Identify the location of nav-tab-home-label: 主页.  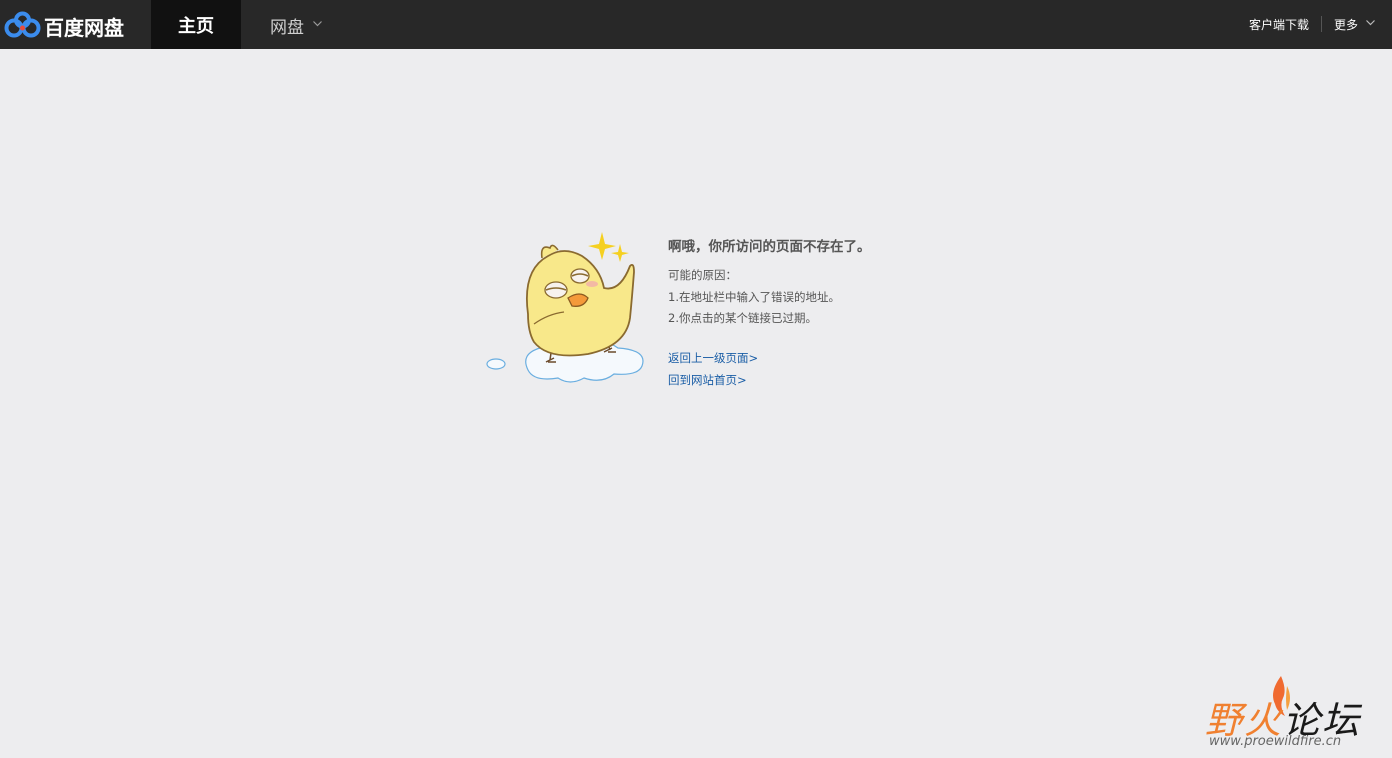
(196, 26).